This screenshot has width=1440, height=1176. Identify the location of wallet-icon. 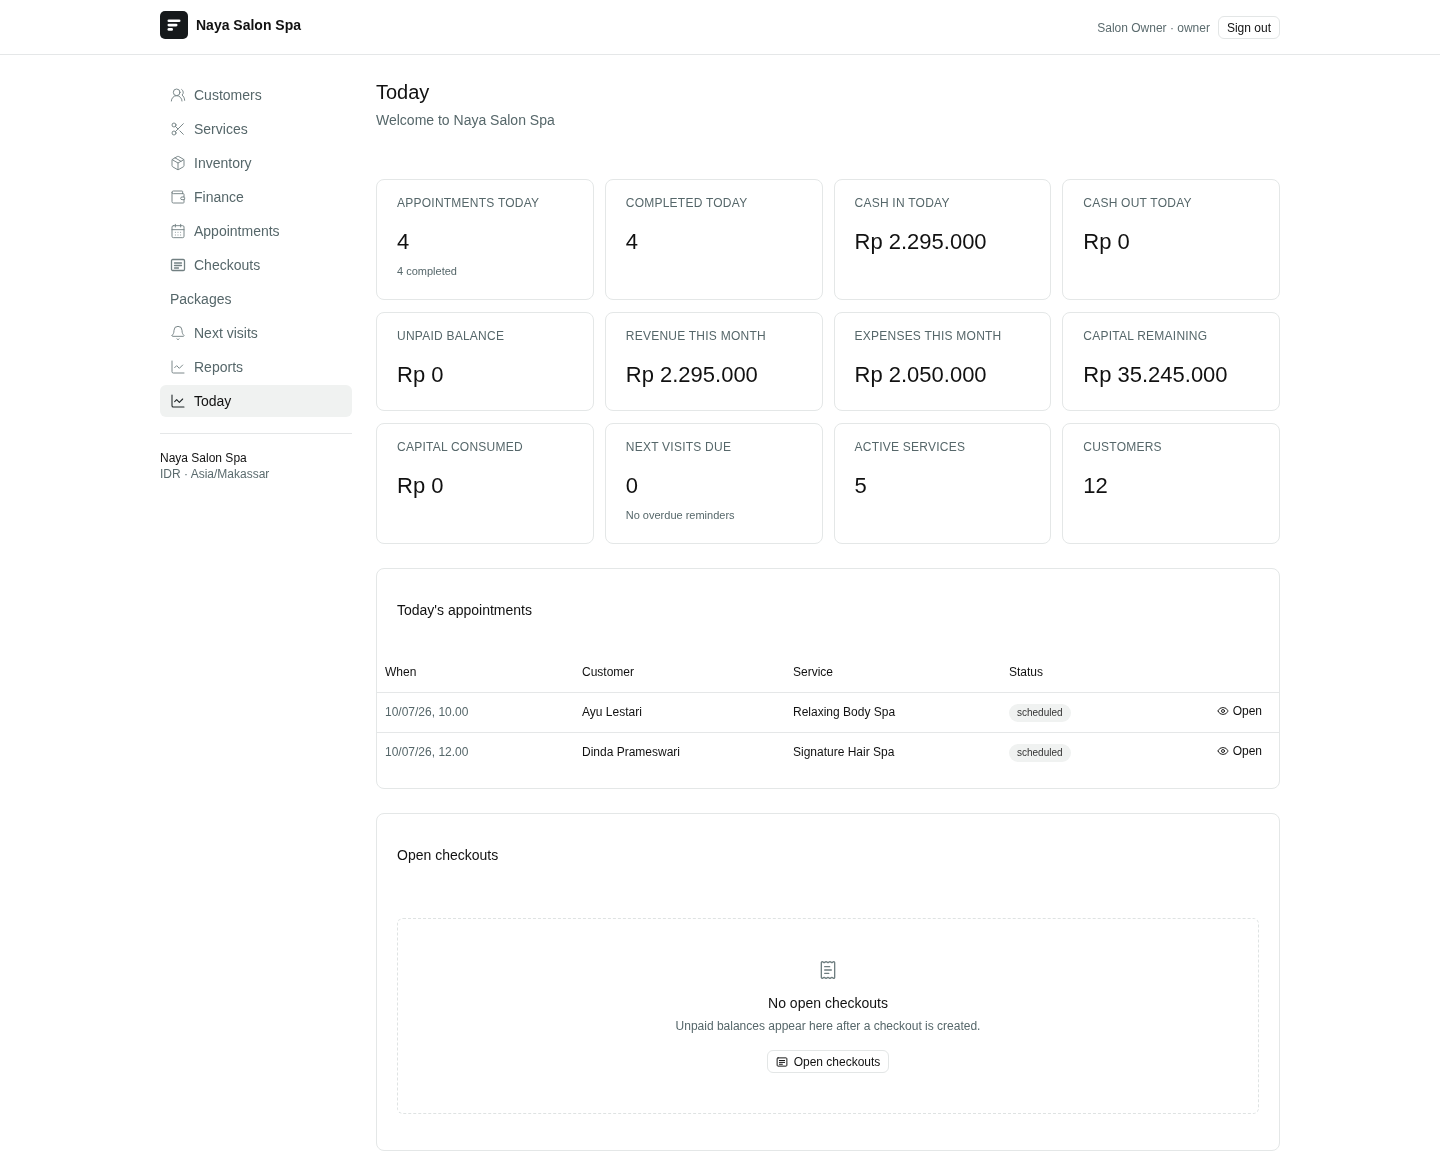
(178, 197).